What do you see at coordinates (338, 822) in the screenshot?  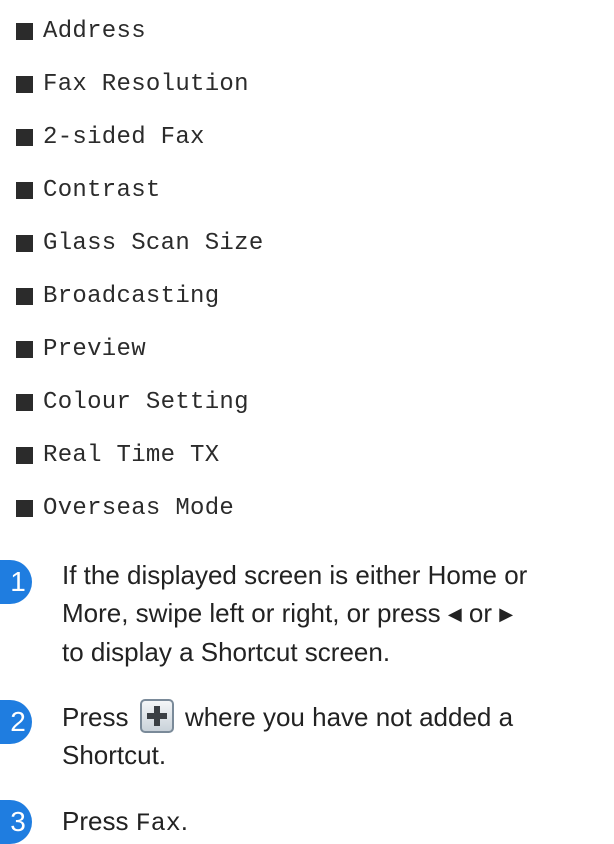 I see `step-text: Press Fax.` at bounding box center [338, 822].